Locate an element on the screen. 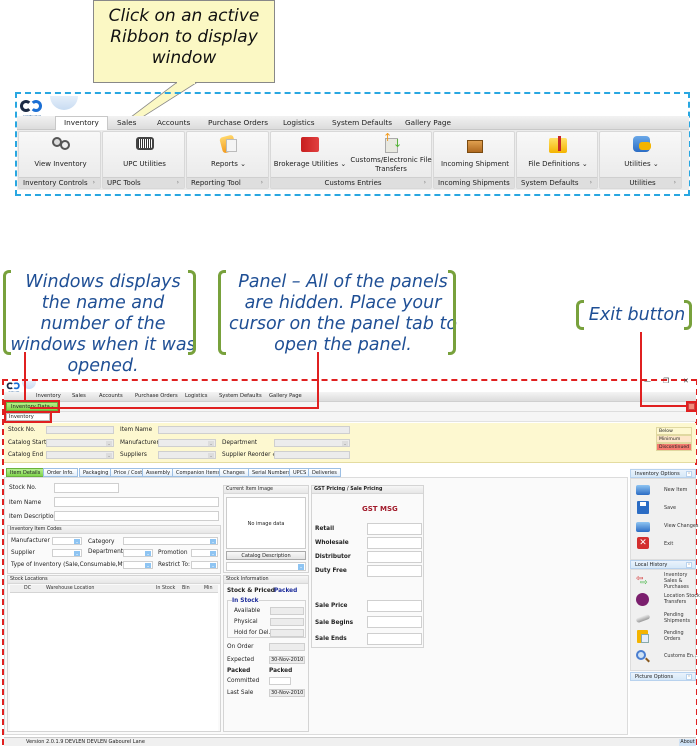 This screenshot has height=748, width=700. retail-input is located at coordinates (394, 529).